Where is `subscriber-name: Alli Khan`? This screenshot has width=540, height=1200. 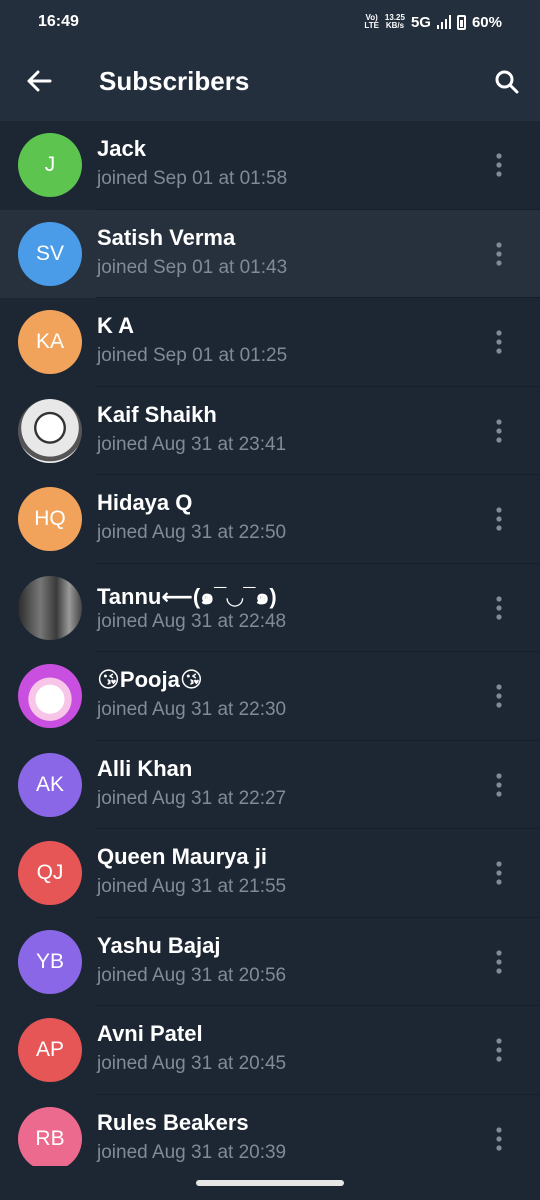
subscriber-name: Alli Khan is located at coordinates (145, 768).